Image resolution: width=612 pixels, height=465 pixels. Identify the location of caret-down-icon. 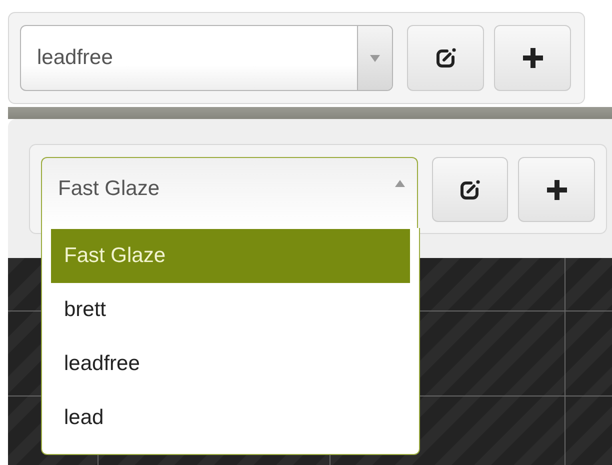
(375, 58).